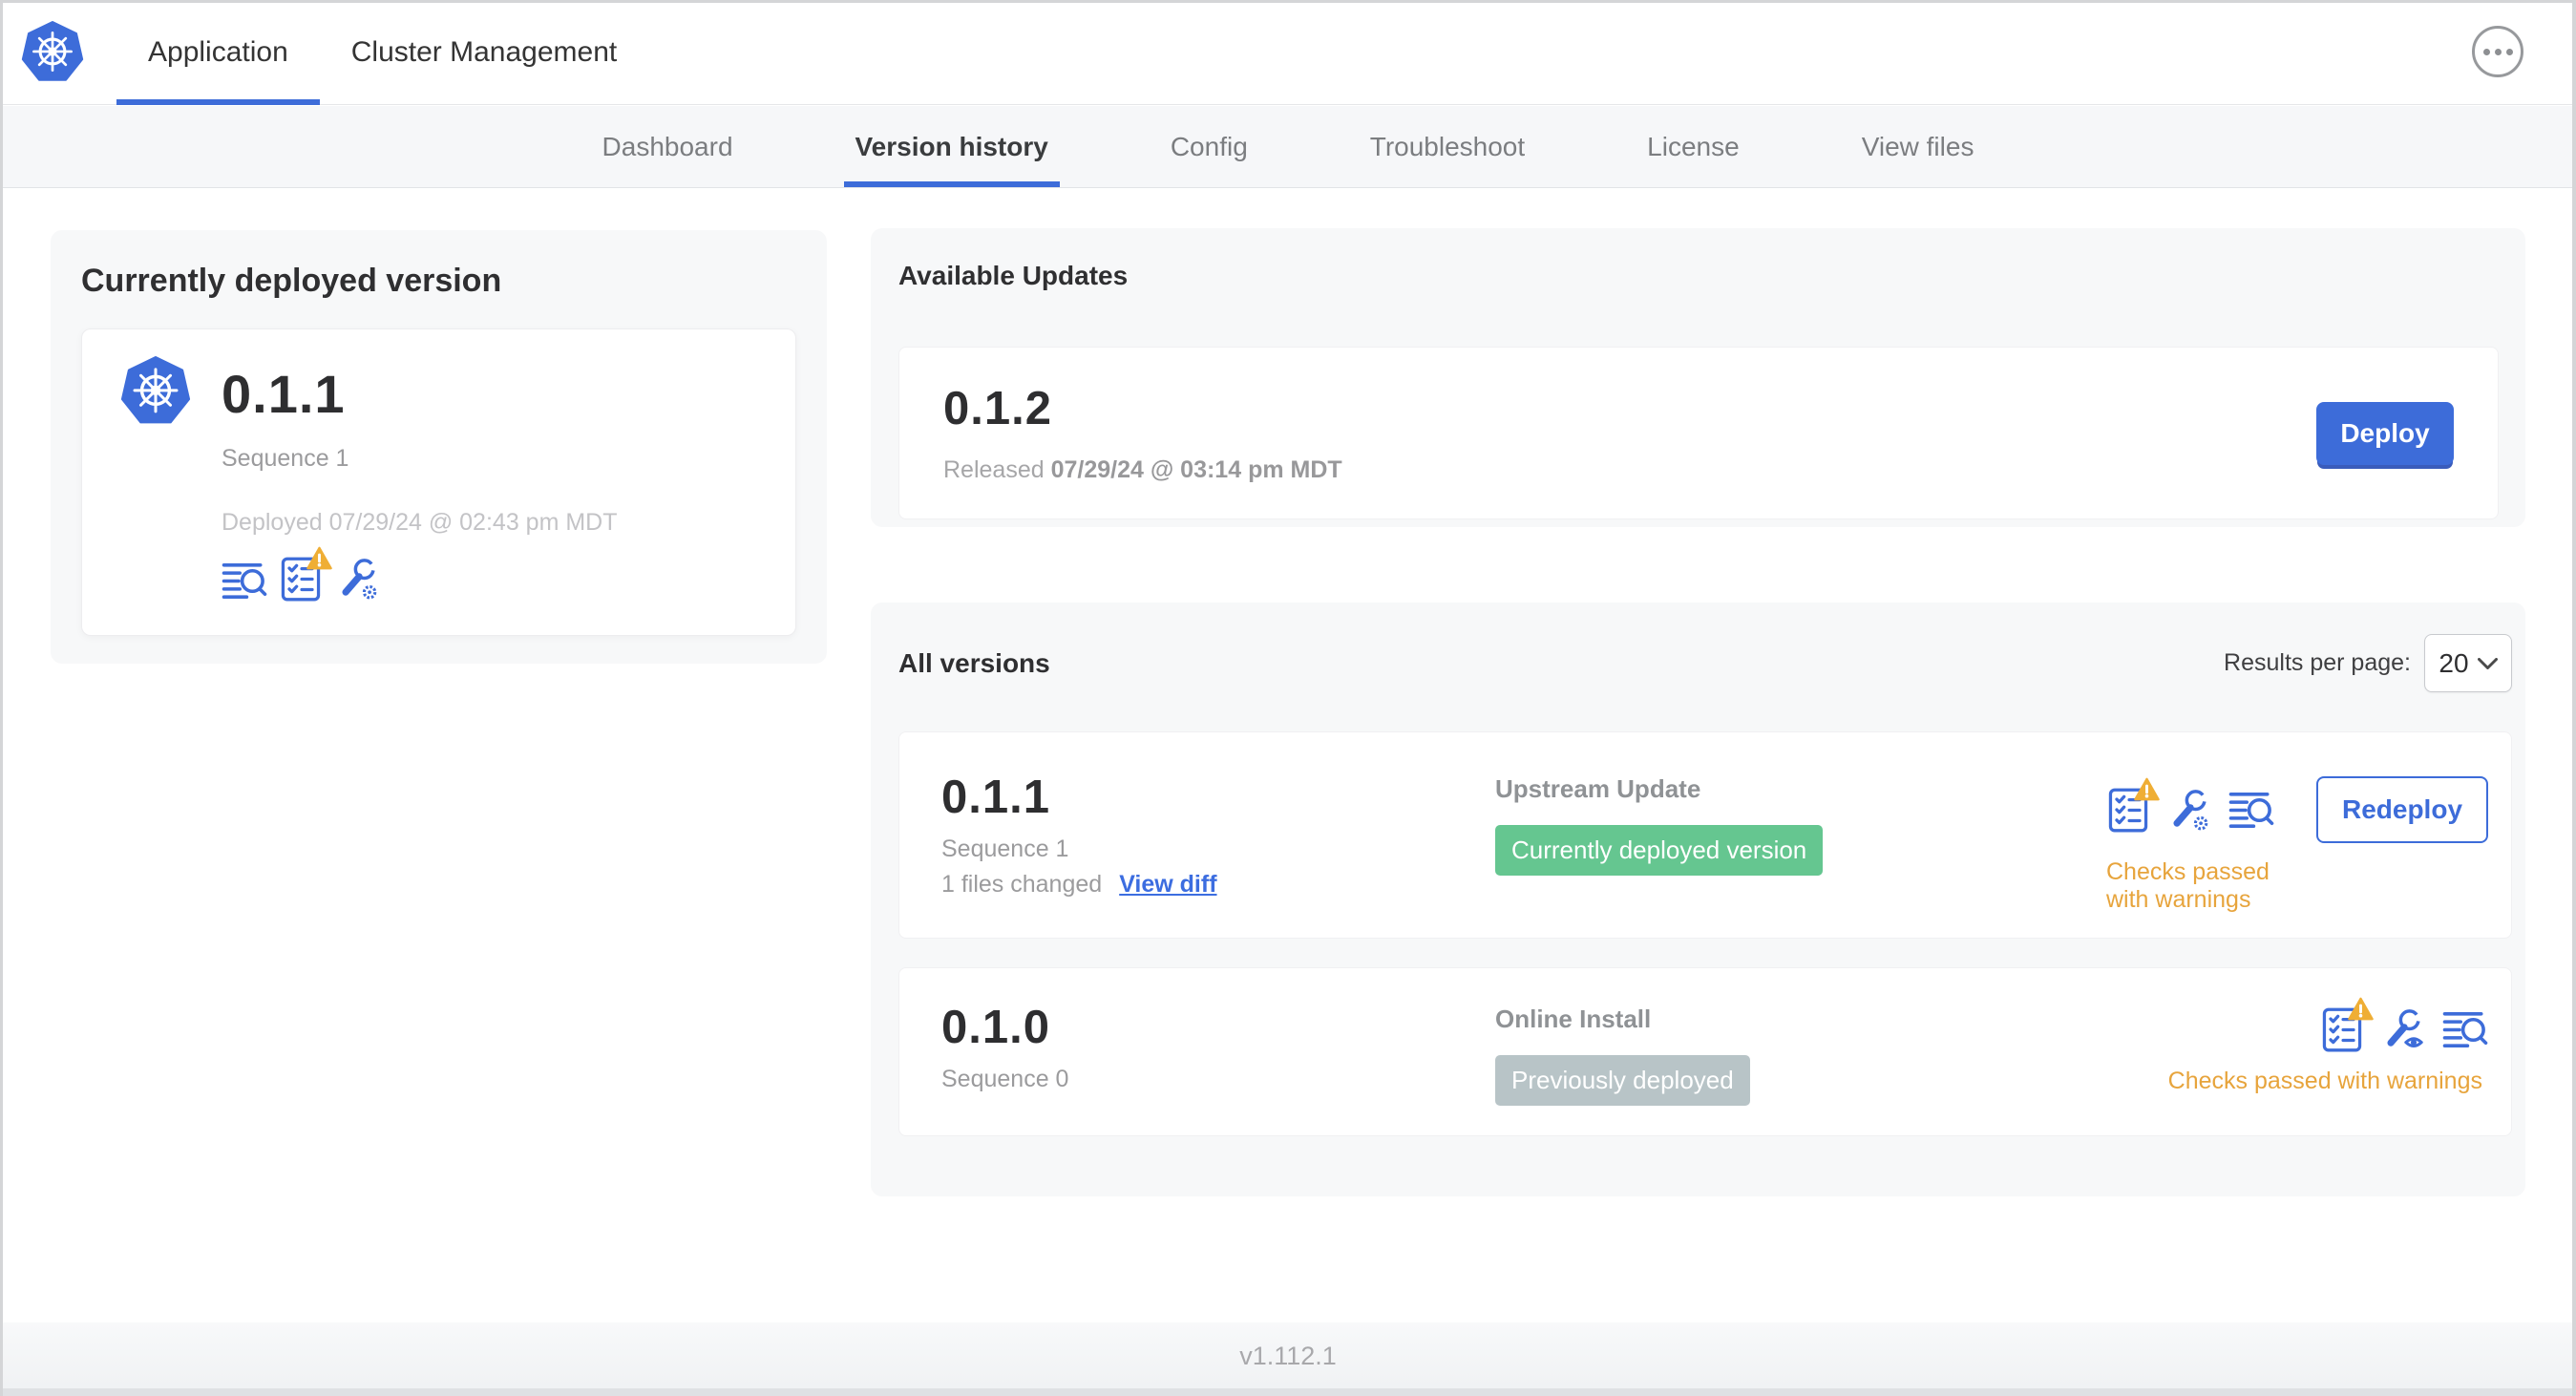 Image resolution: width=2576 pixels, height=1396 pixels. Describe the element at coordinates (1288, 52) in the screenshot. I see `app-header: Application Cluster Management` at that location.